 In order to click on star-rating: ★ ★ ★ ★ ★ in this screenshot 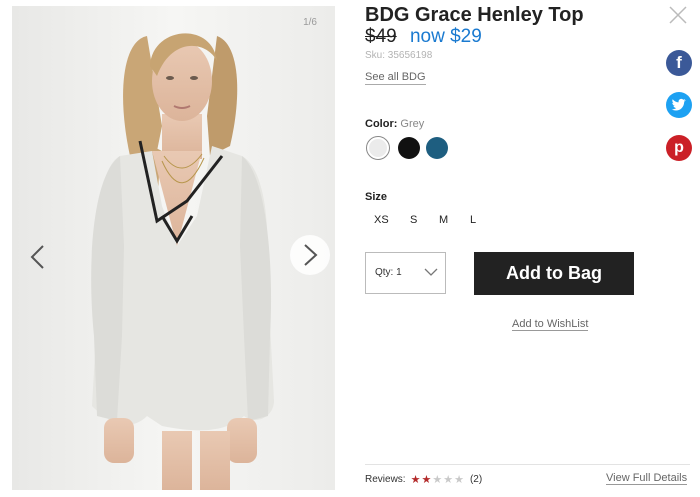, I will do `click(438, 479)`.